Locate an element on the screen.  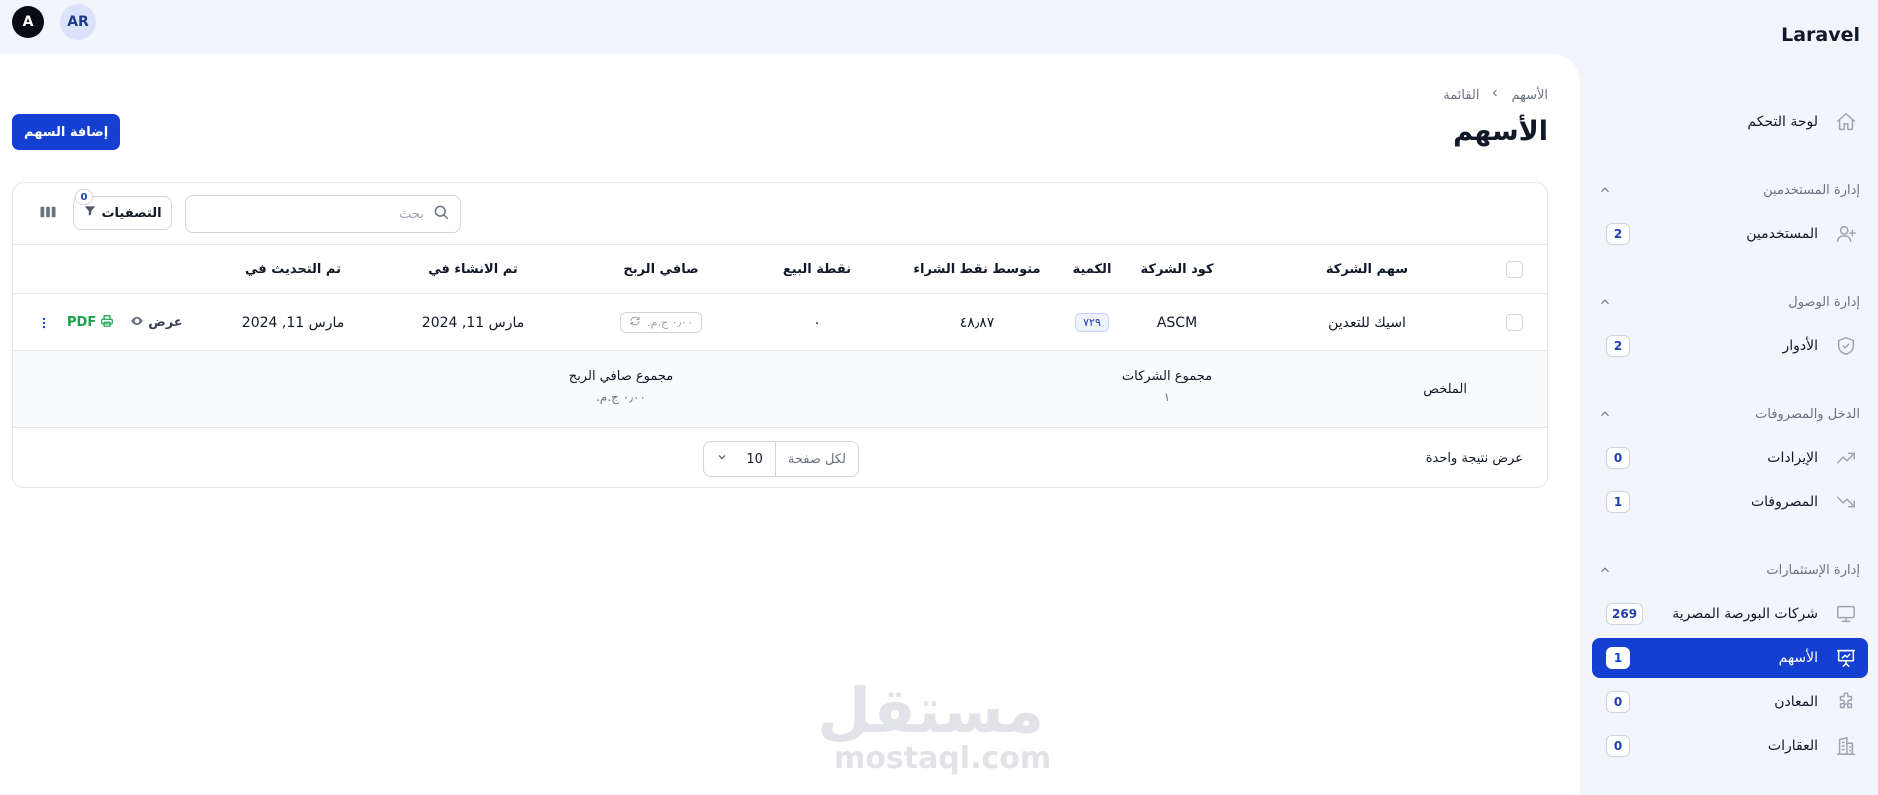
cell-sell-point: ٠ is located at coordinates (817, 322).